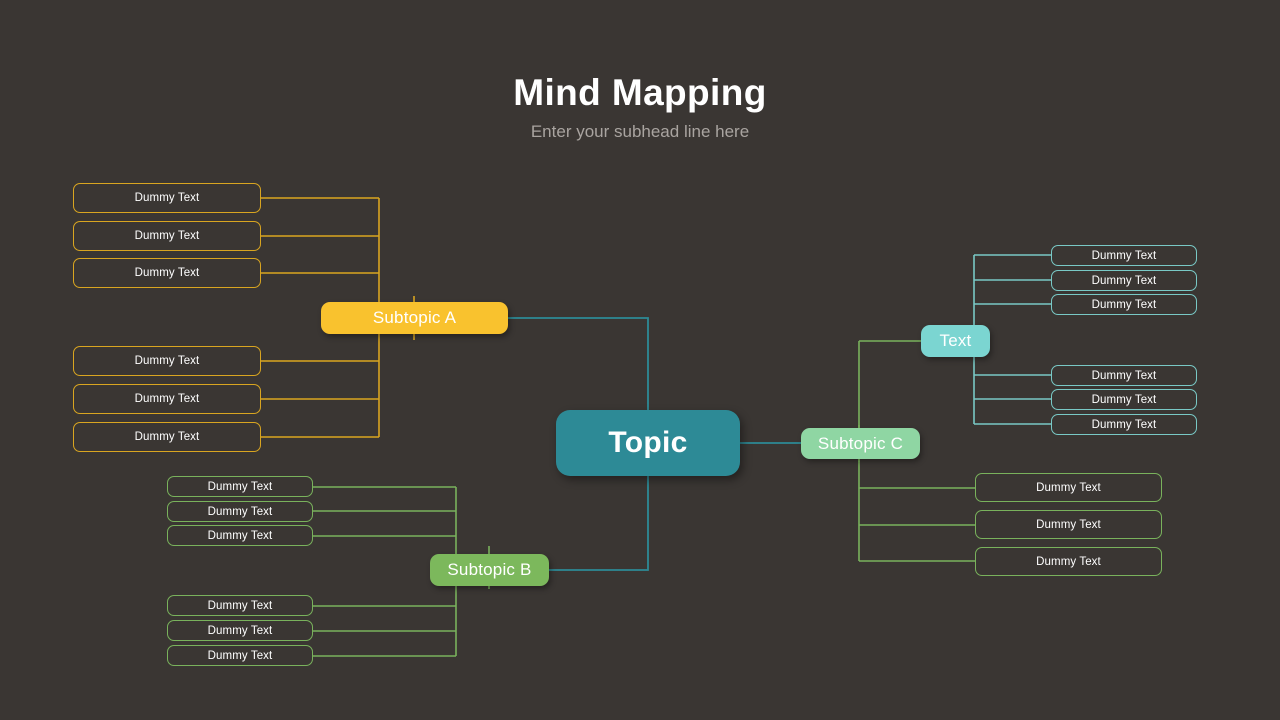  Describe the element at coordinates (167, 236) in the screenshot. I see `leaf-amber-top-2: Dummy Text` at that location.